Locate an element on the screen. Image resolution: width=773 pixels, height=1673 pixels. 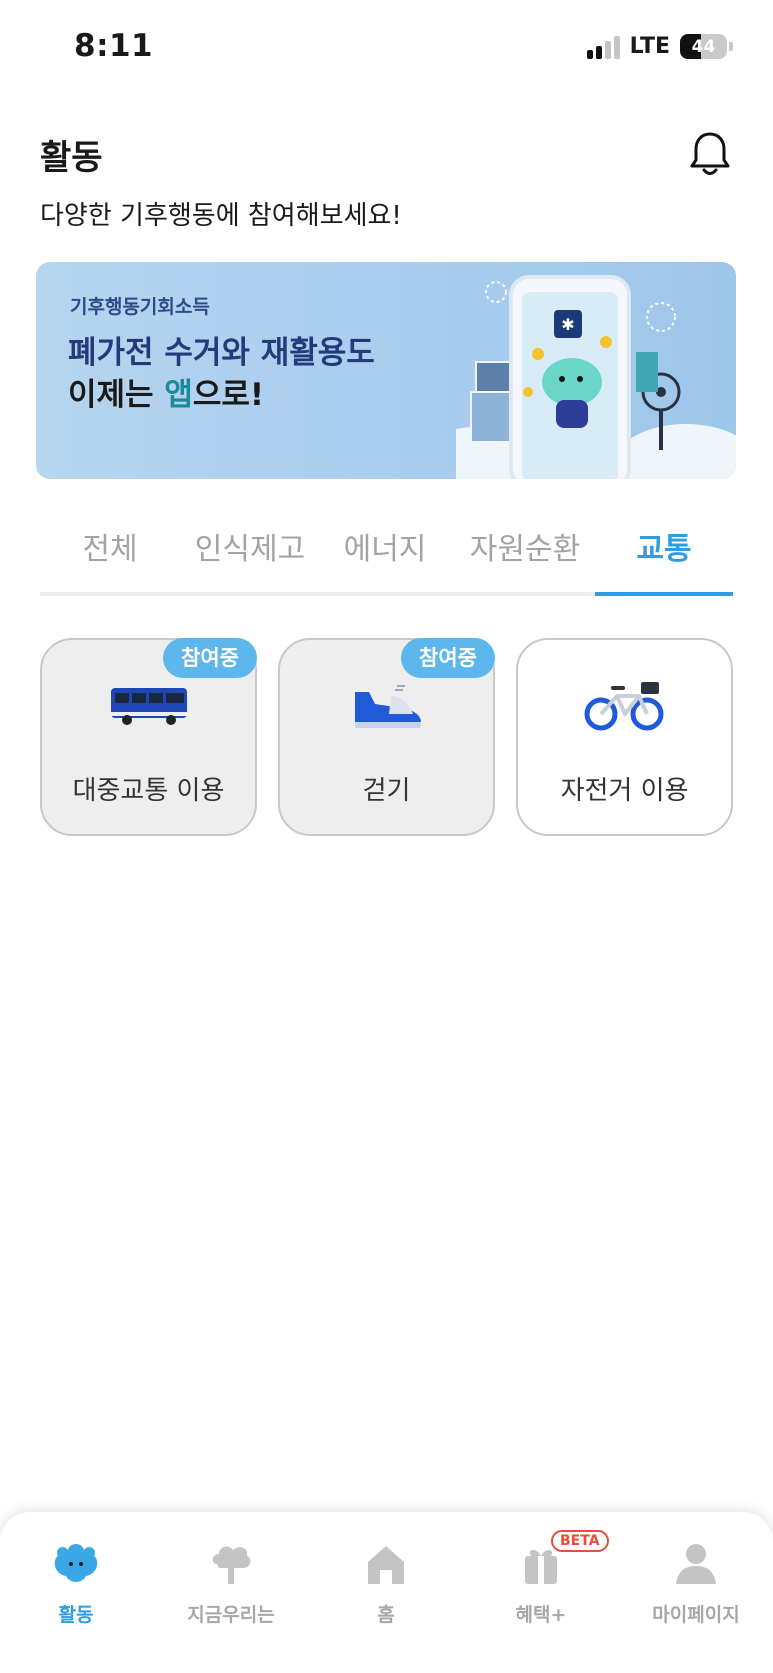
nav-now: 지금우리는 is located at coordinates (231, 1584).